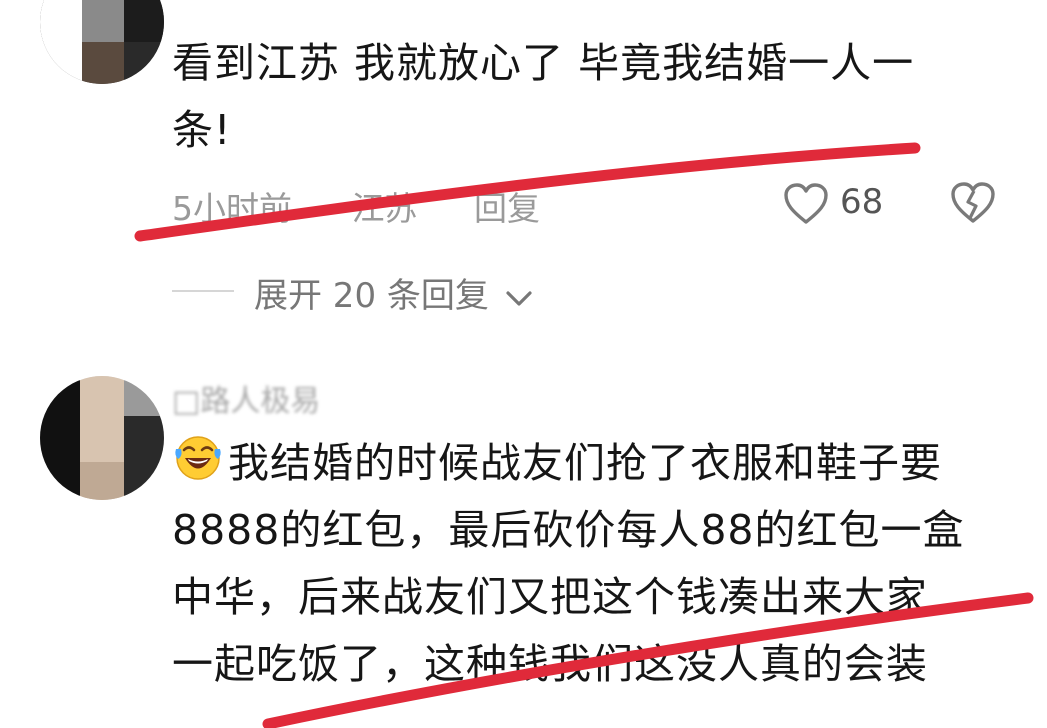 This screenshot has width=1047, height=728. What do you see at coordinates (543, 63) in the screenshot?
I see `comment-text-line: 看到江苏 我就放心了 毕竟我结婚一人一` at bounding box center [543, 63].